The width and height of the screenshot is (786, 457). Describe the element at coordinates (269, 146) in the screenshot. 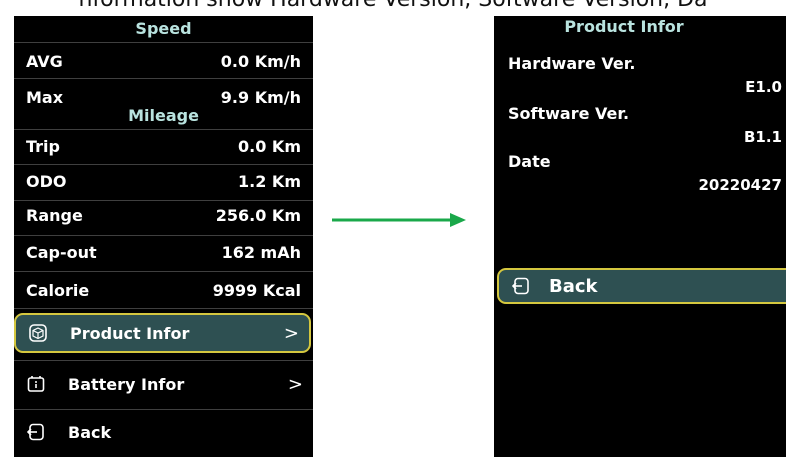

I see `row-value: 0.0 Km` at that location.